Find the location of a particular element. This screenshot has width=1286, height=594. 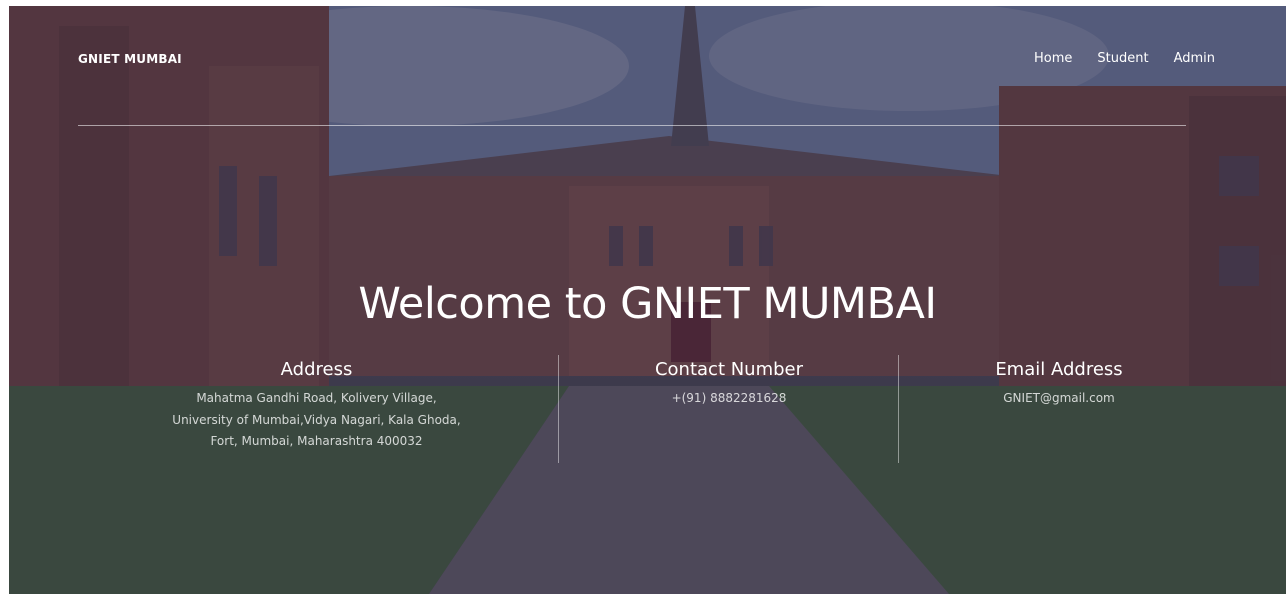

email-address: GNIET@gmail.com is located at coordinates (1059, 398).